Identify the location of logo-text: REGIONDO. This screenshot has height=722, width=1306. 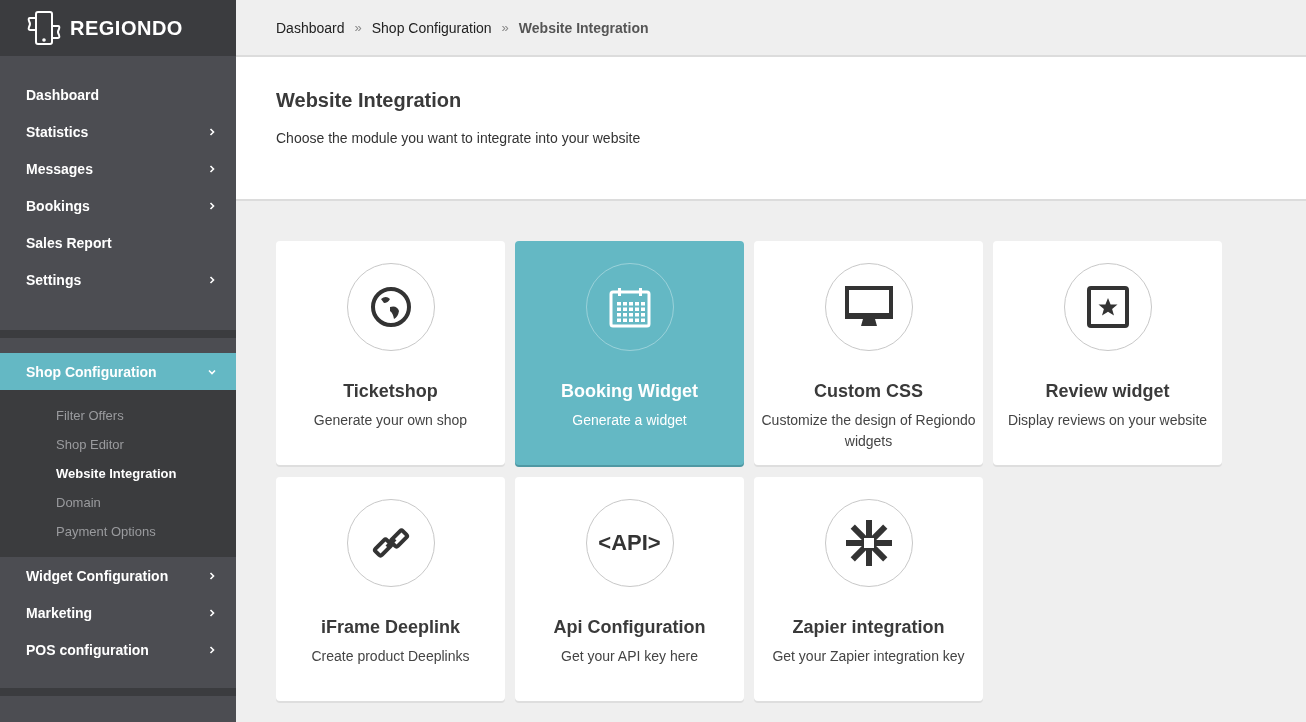
(126, 28).